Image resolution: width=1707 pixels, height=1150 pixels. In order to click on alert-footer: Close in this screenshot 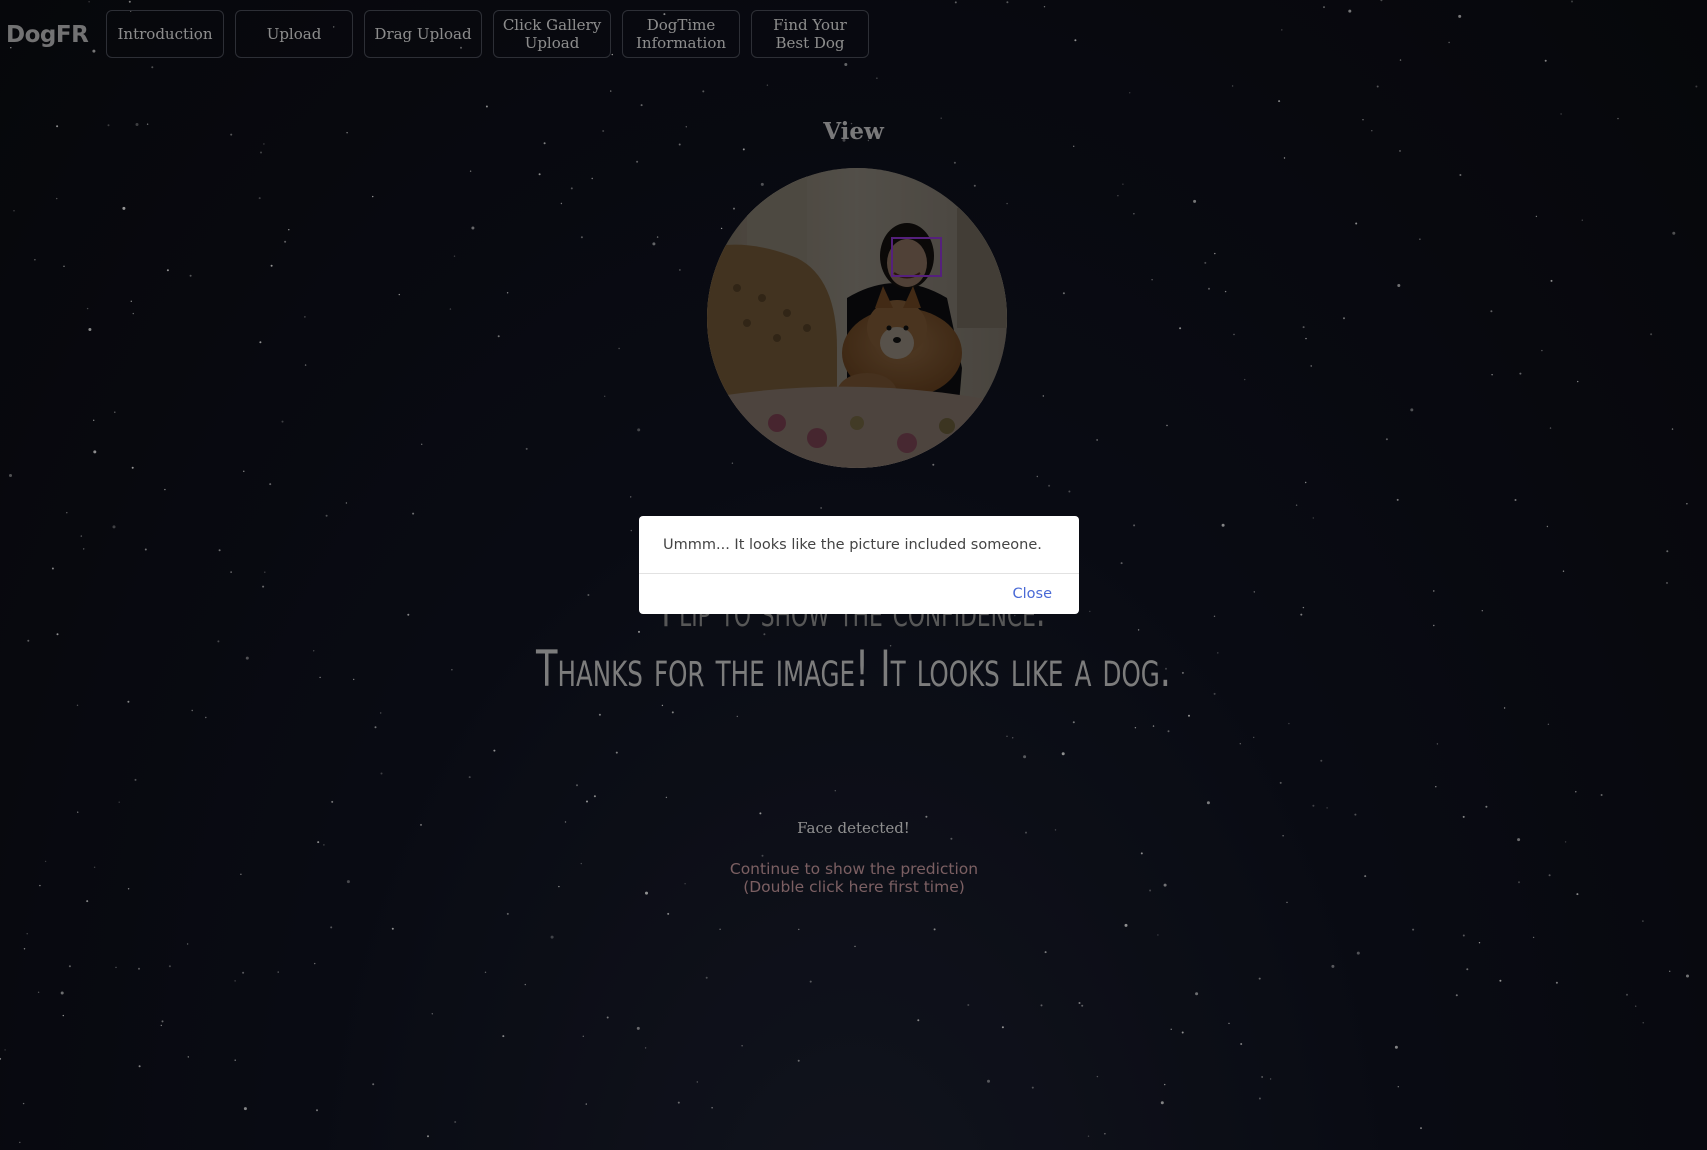, I will do `click(859, 594)`.